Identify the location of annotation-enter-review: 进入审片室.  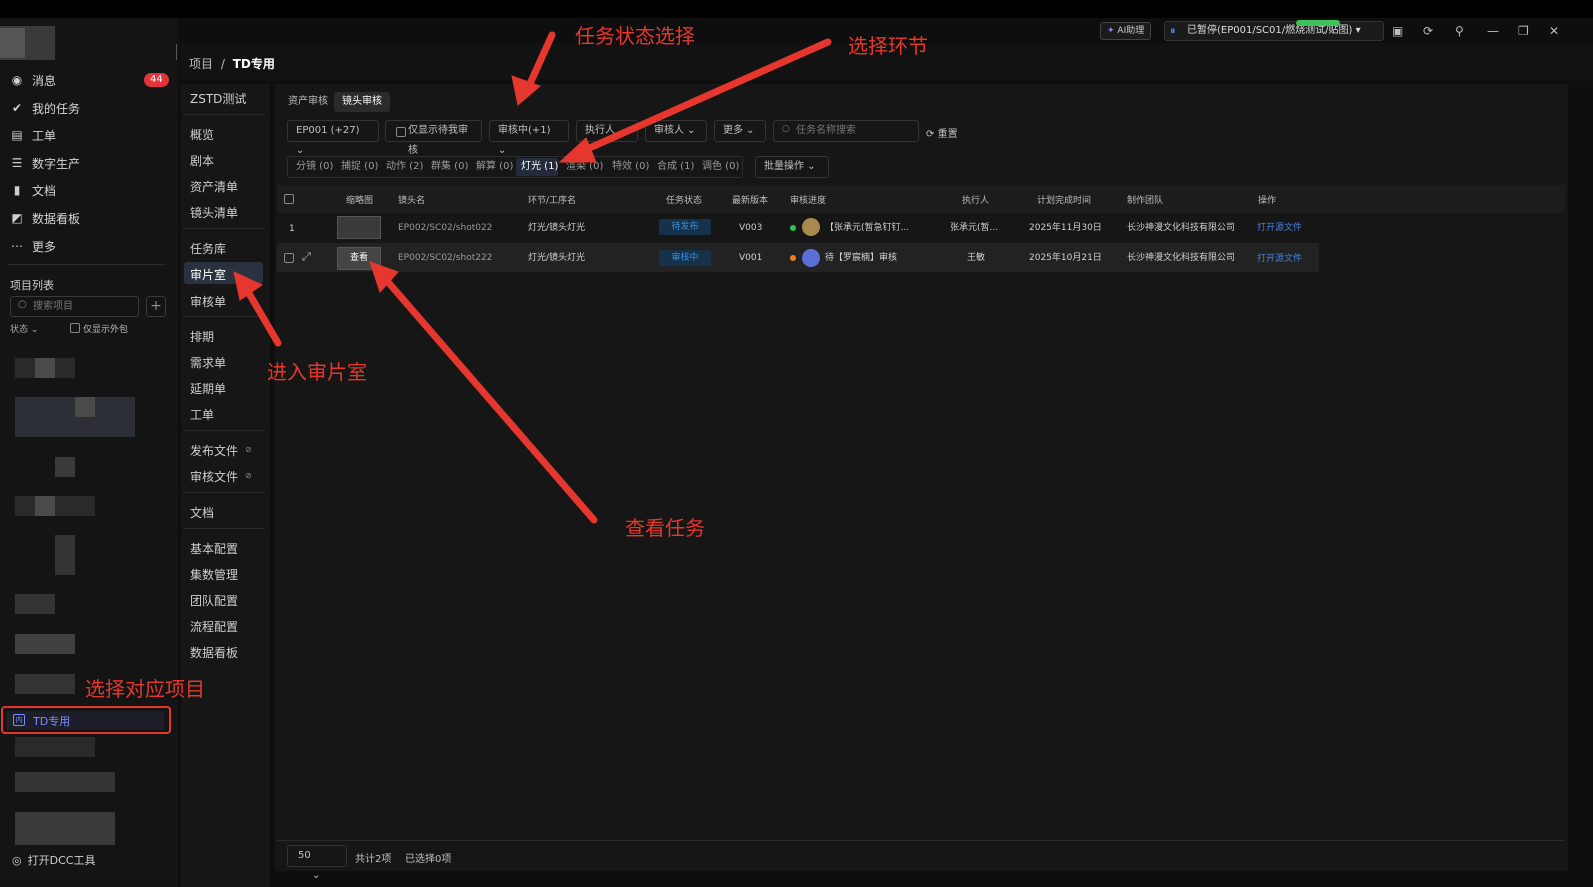
(317, 372).